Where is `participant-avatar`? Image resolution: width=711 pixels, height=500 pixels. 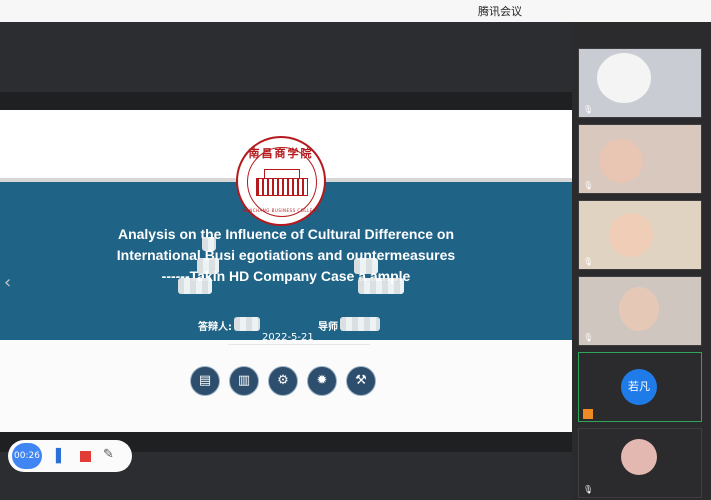
participant-avatar is located at coordinates (639, 457).